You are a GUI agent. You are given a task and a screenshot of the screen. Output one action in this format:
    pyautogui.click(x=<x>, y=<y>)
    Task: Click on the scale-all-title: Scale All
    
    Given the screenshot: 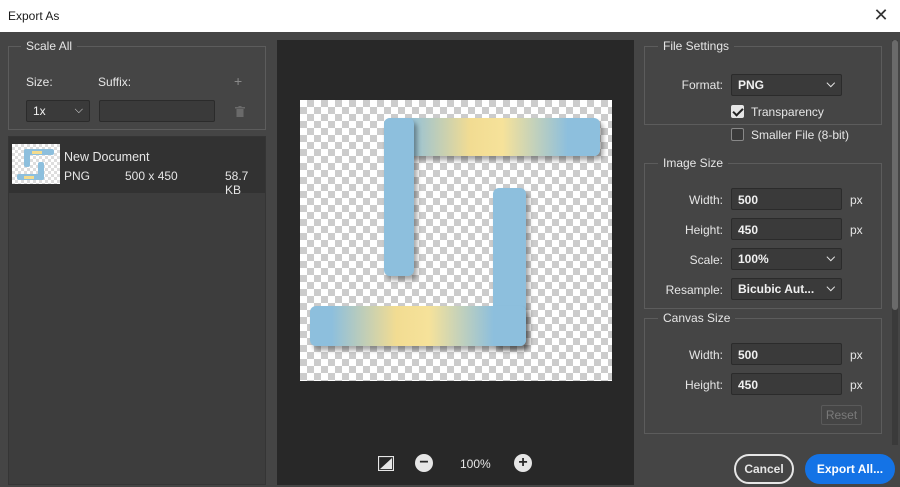 What is the action you would take?
    pyautogui.click(x=49, y=46)
    